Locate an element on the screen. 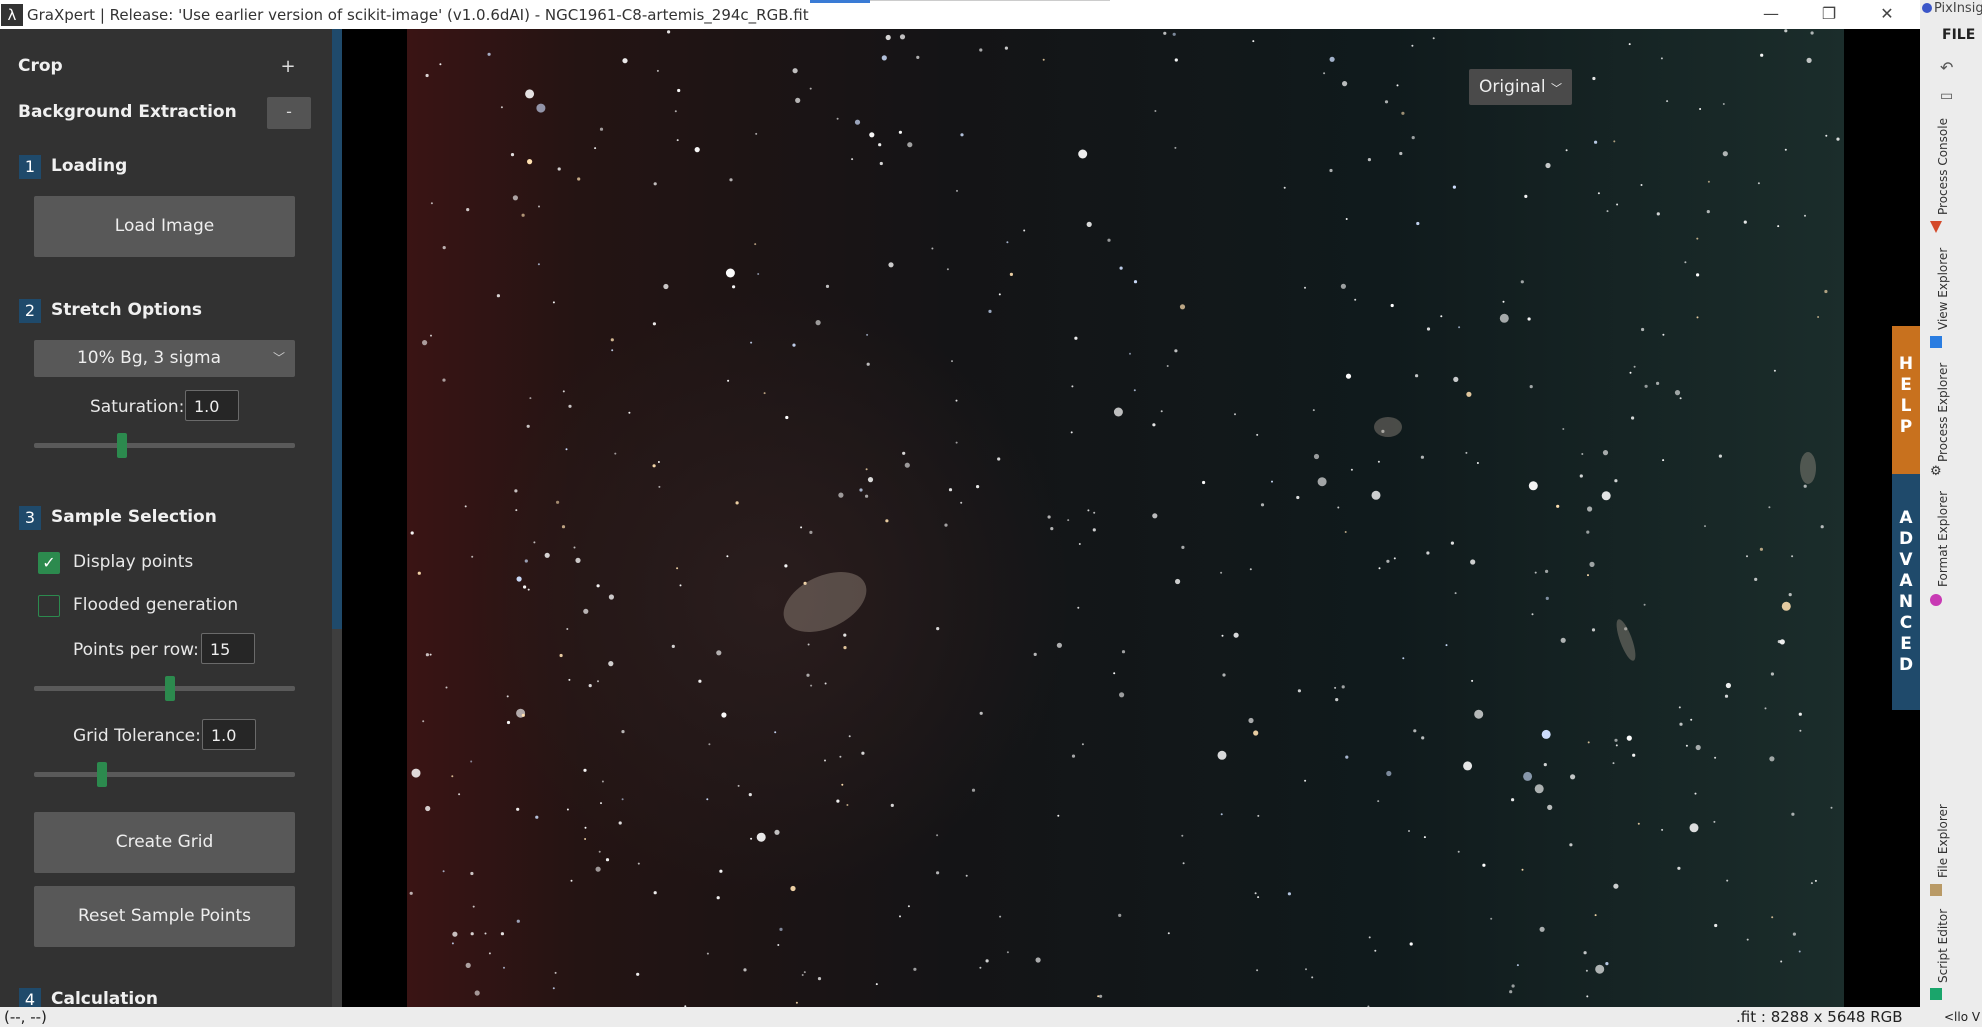 Image resolution: width=1982 pixels, height=1027 pixels. minimize-button: — is located at coordinates (1771, 14).